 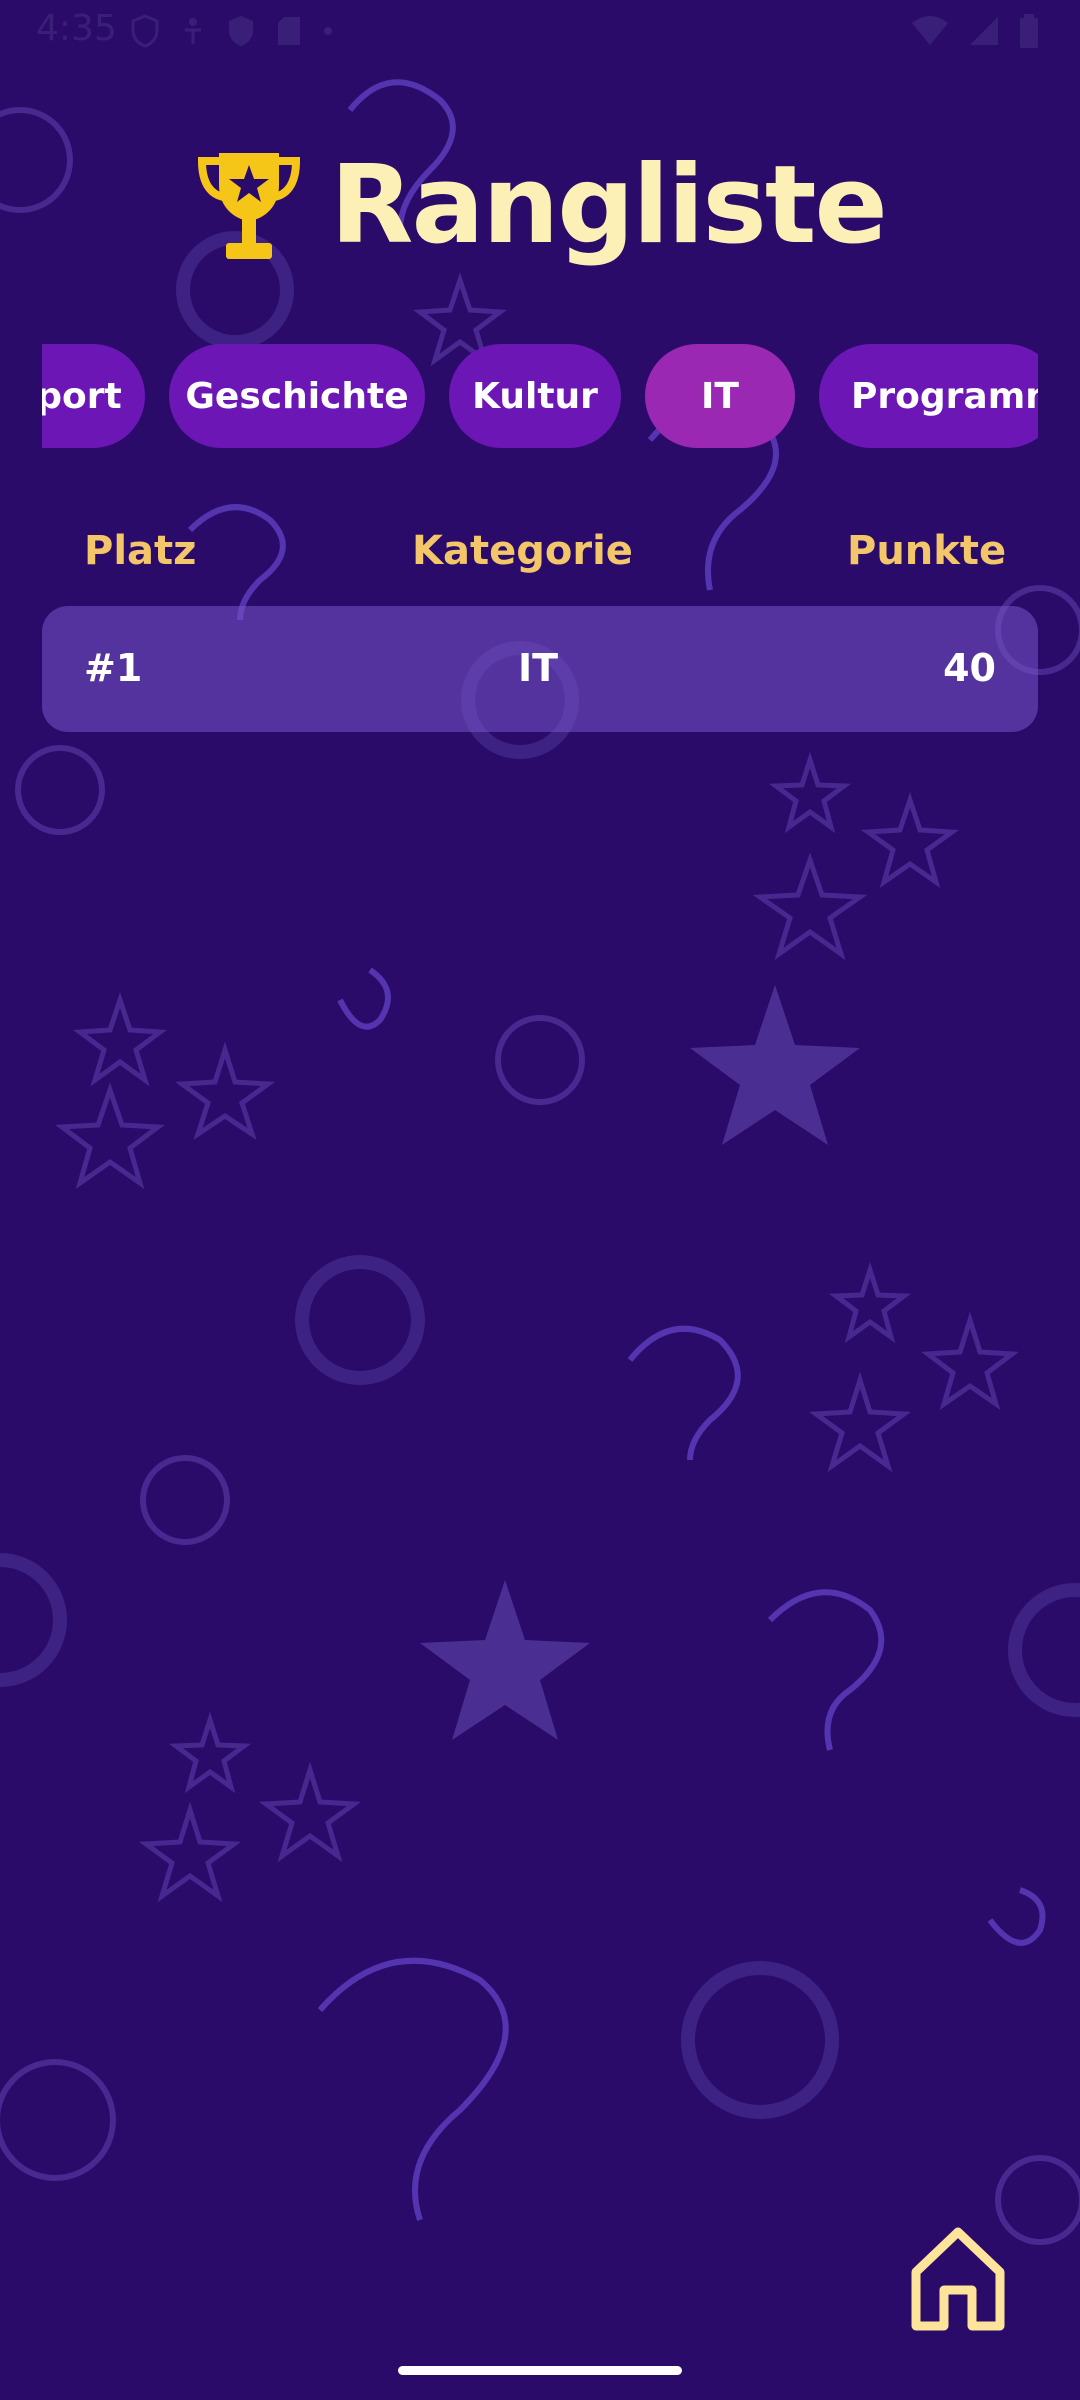 I want to click on tab-sport: Sport, so click(x=93, y=396).